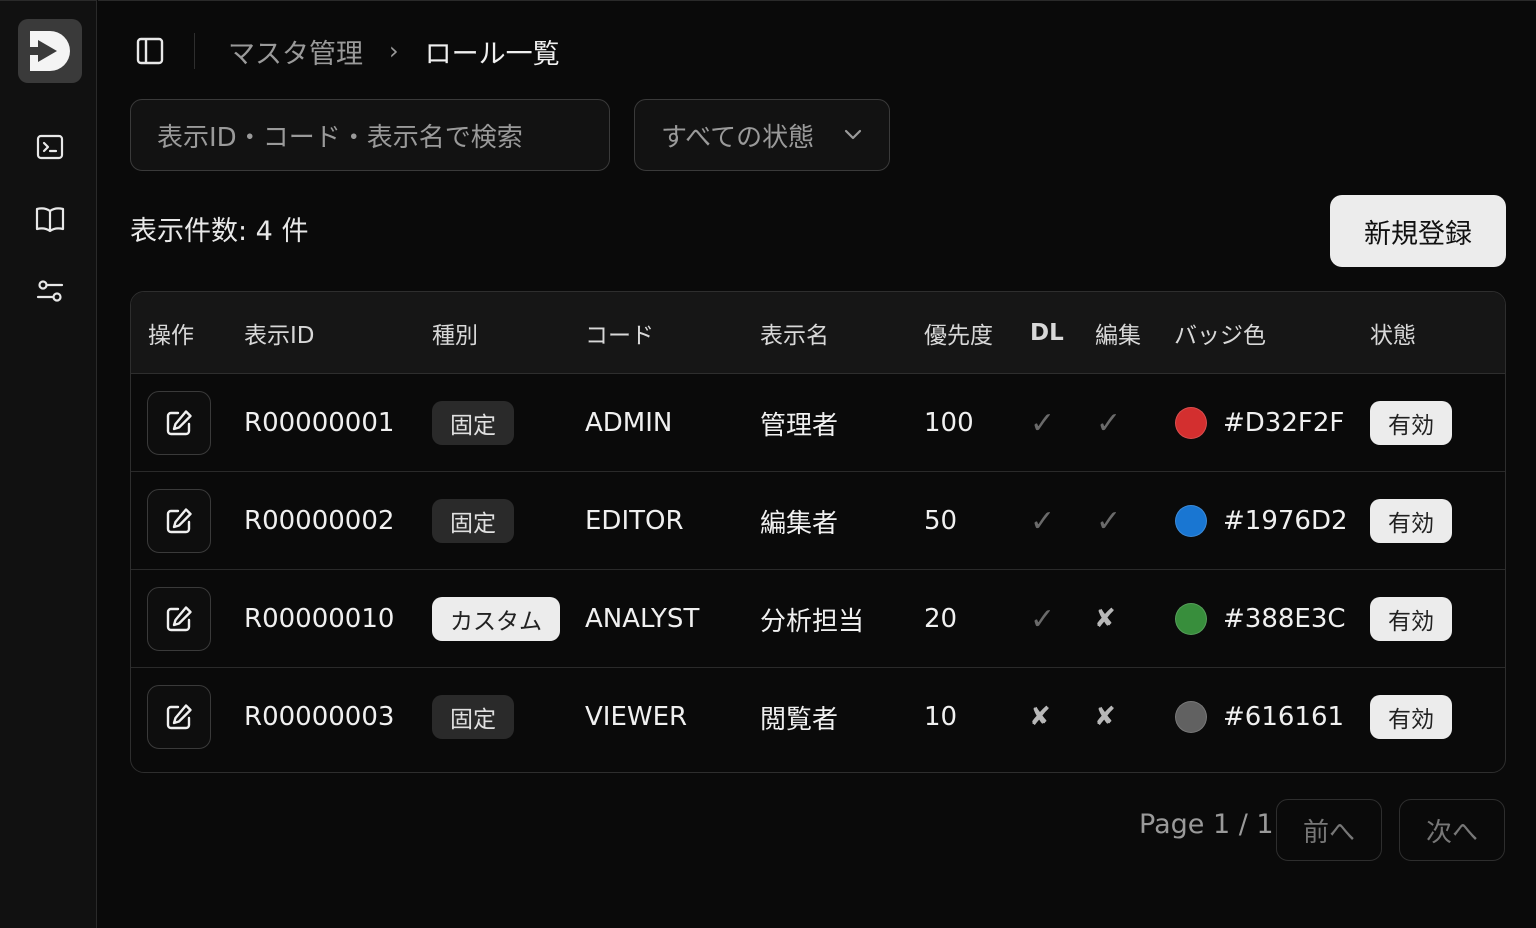 The width and height of the screenshot is (1536, 928). I want to click on table-row: R00000001 固定 ADMIN 管理者 100 ✓ ✓ #D32F2F 有効, so click(818, 423).